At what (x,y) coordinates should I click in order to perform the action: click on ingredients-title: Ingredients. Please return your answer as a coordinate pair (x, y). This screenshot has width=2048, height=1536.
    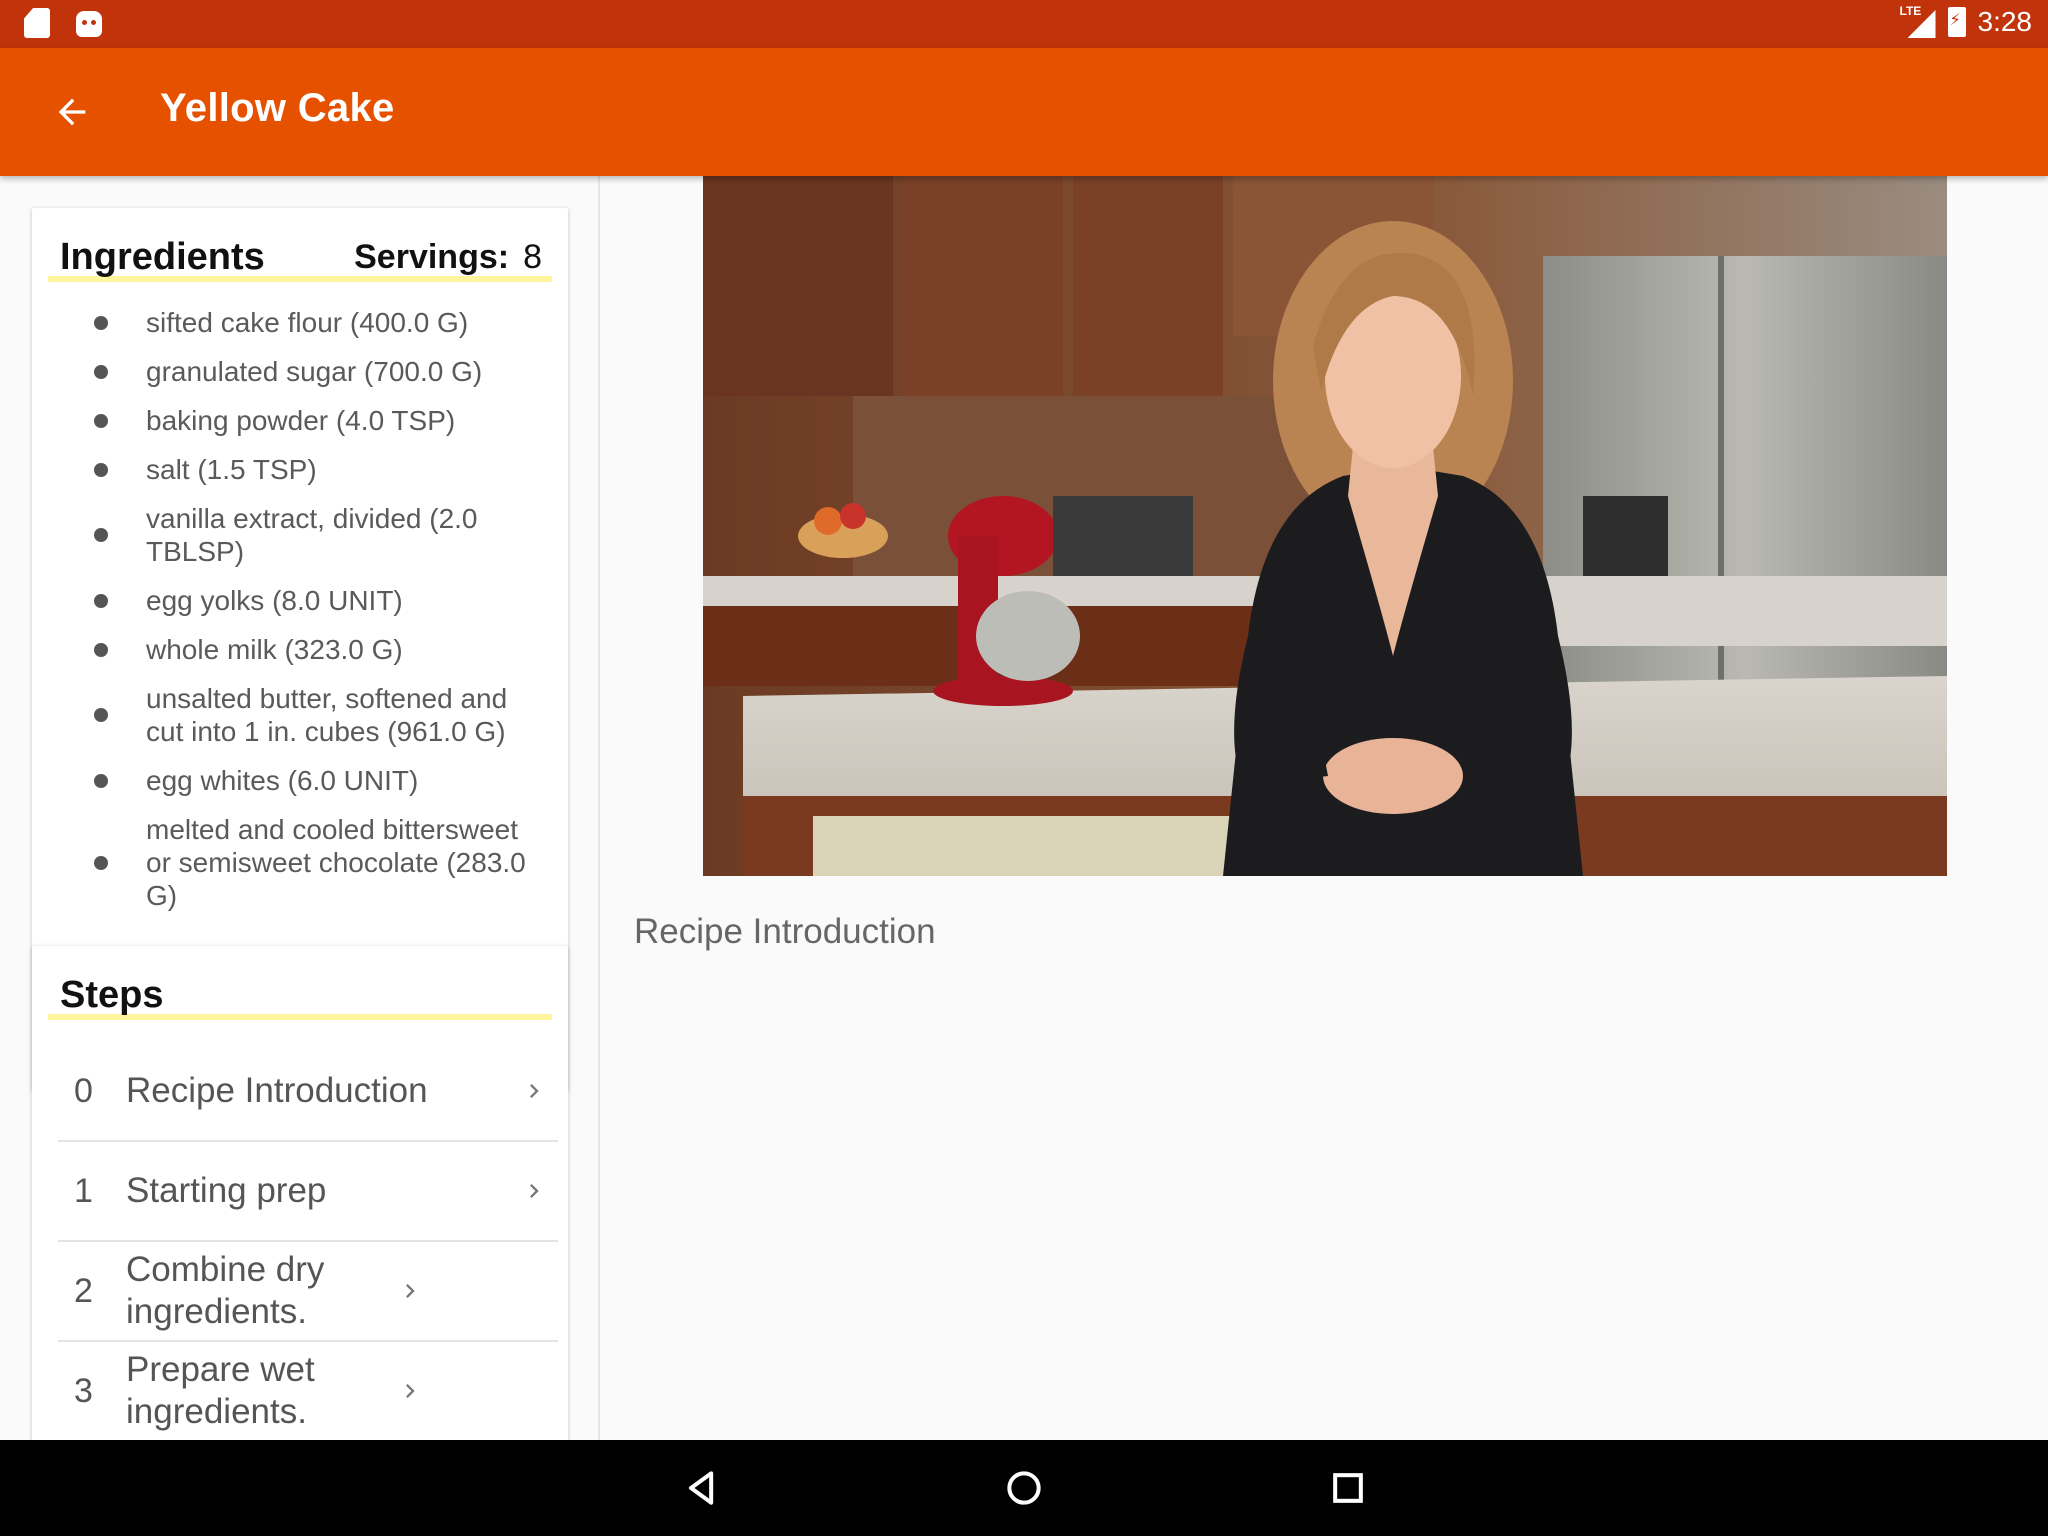
    Looking at the image, I should click on (162, 257).